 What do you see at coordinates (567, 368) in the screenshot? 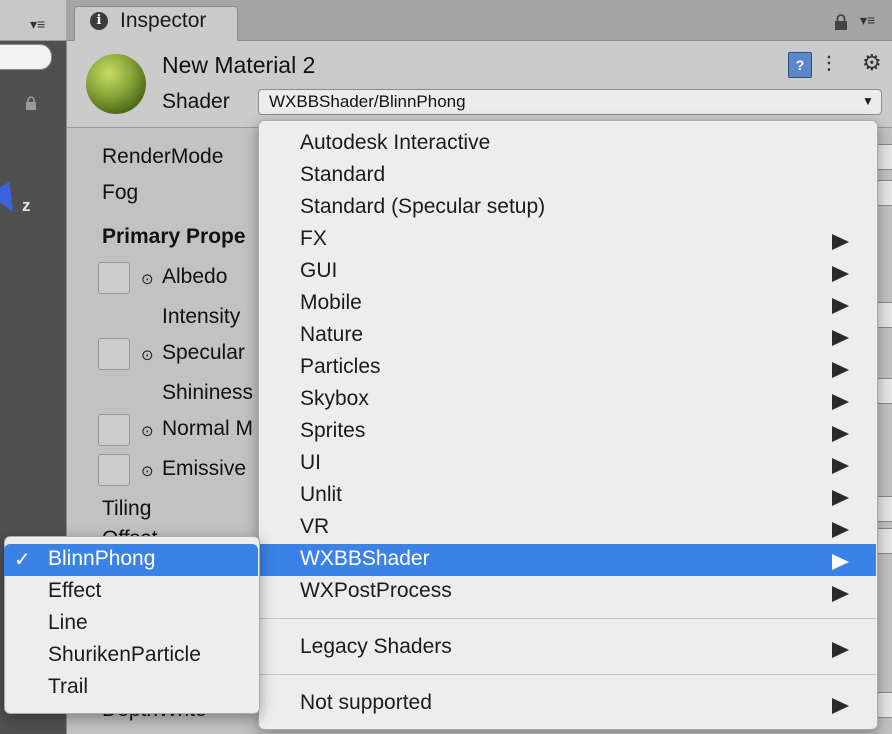
I see `menu-item-particles: Particles` at bounding box center [567, 368].